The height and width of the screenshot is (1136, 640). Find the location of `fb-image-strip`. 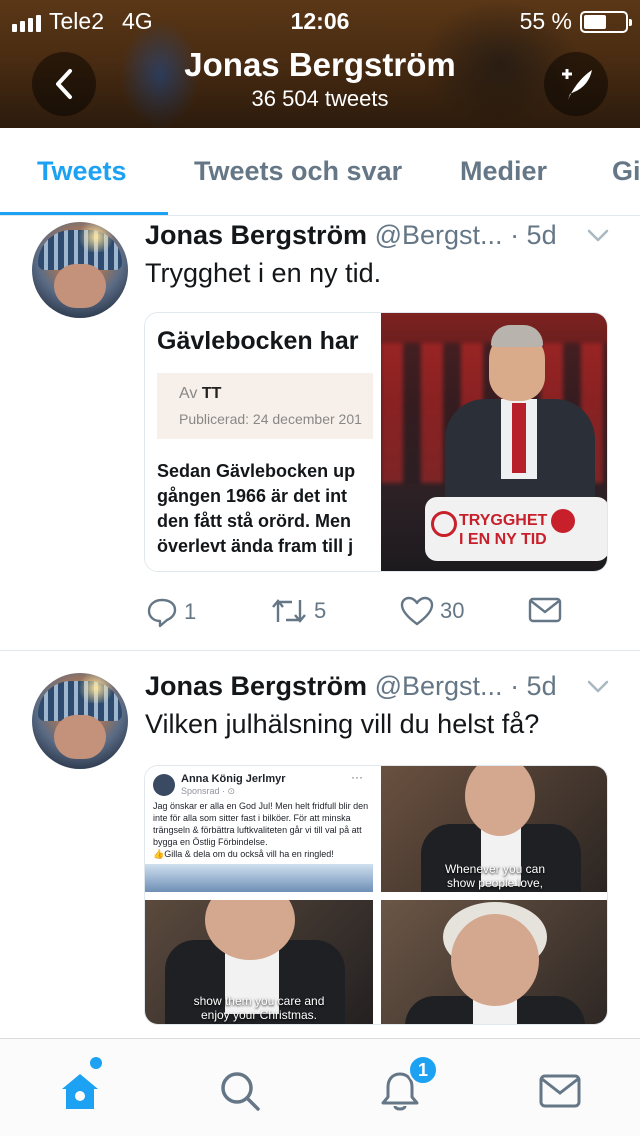

fb-image-strip is located at coordinates (259, 878).